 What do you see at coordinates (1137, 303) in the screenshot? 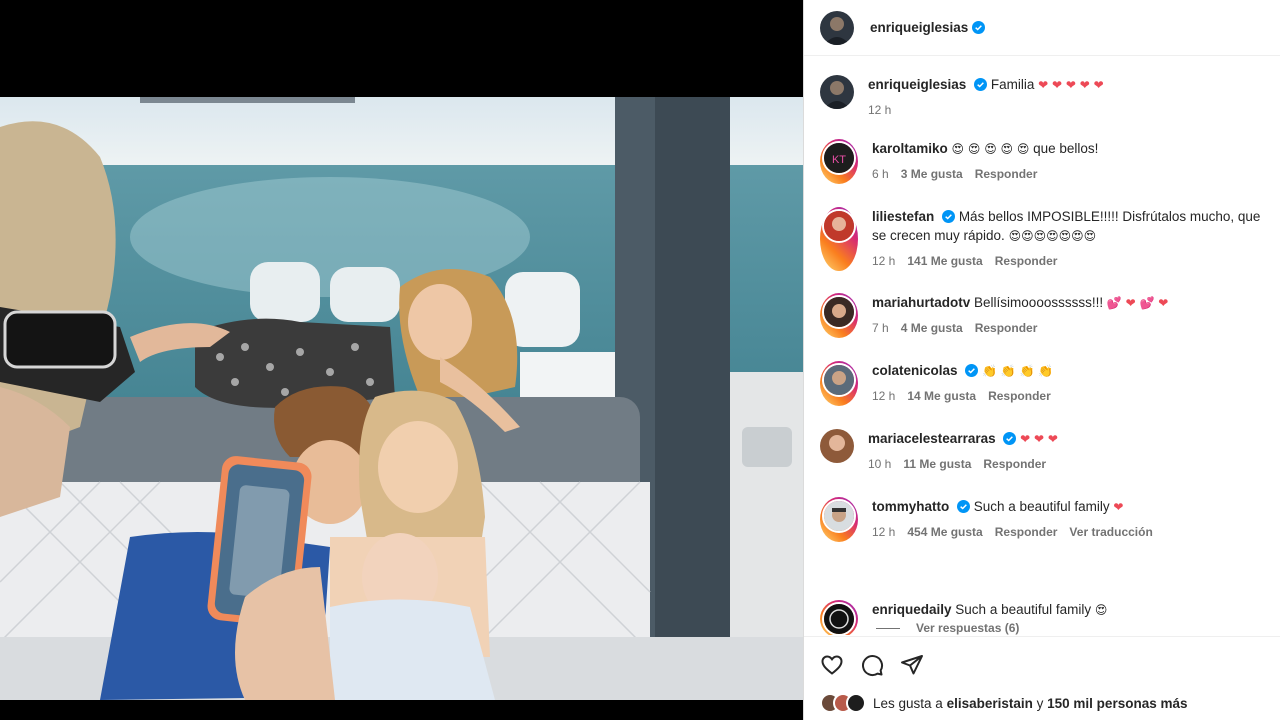
I see `comment-emoji: 💕 ❤ 💕 ❤` at bounding box center [1137, 303].